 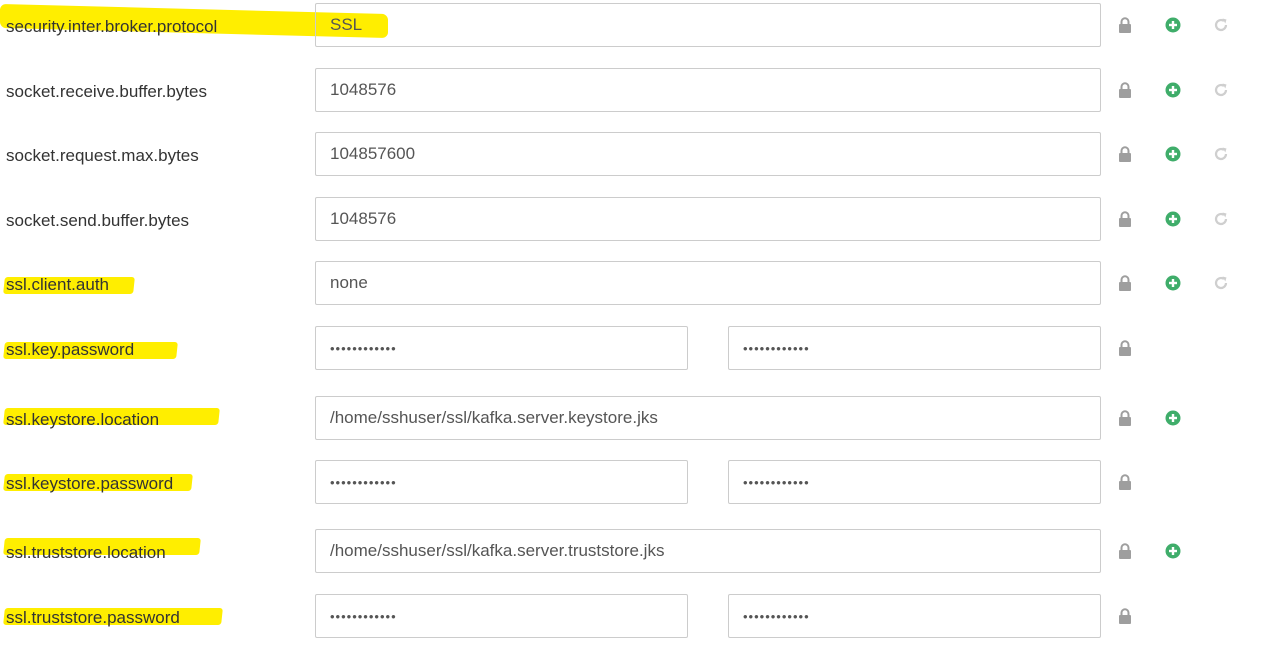 What do you see at coordinates (93, 617) in the screenshot?
I see `config-key-label: ssl.truststore.password` at bounding box center [93, 617].